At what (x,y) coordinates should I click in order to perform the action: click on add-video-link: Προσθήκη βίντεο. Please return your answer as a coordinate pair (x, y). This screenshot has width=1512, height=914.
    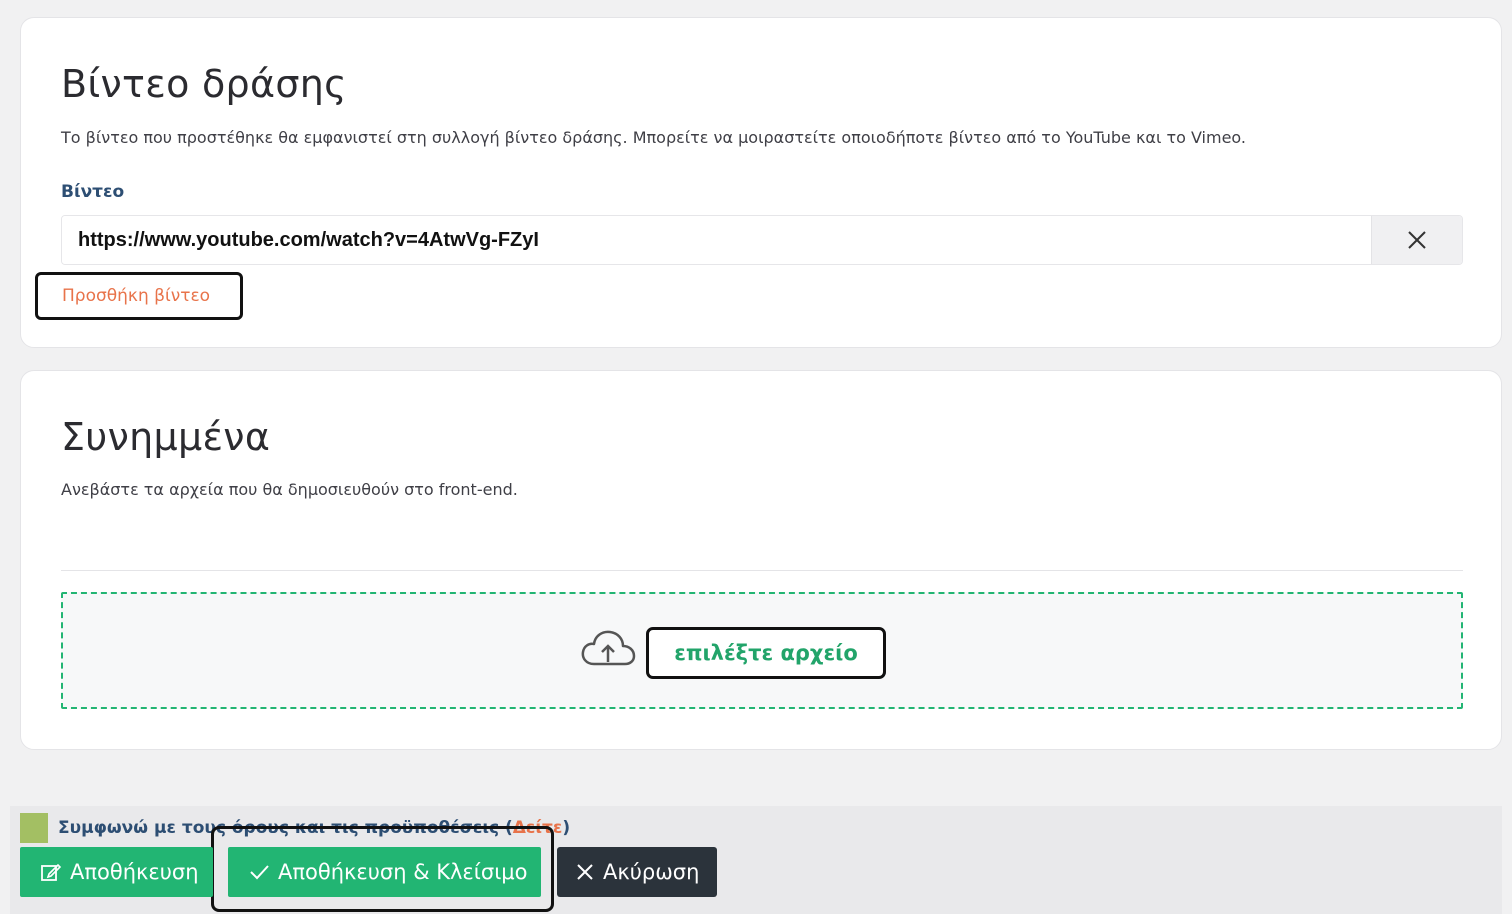
    Looking at the image, I should click on (139, 296).